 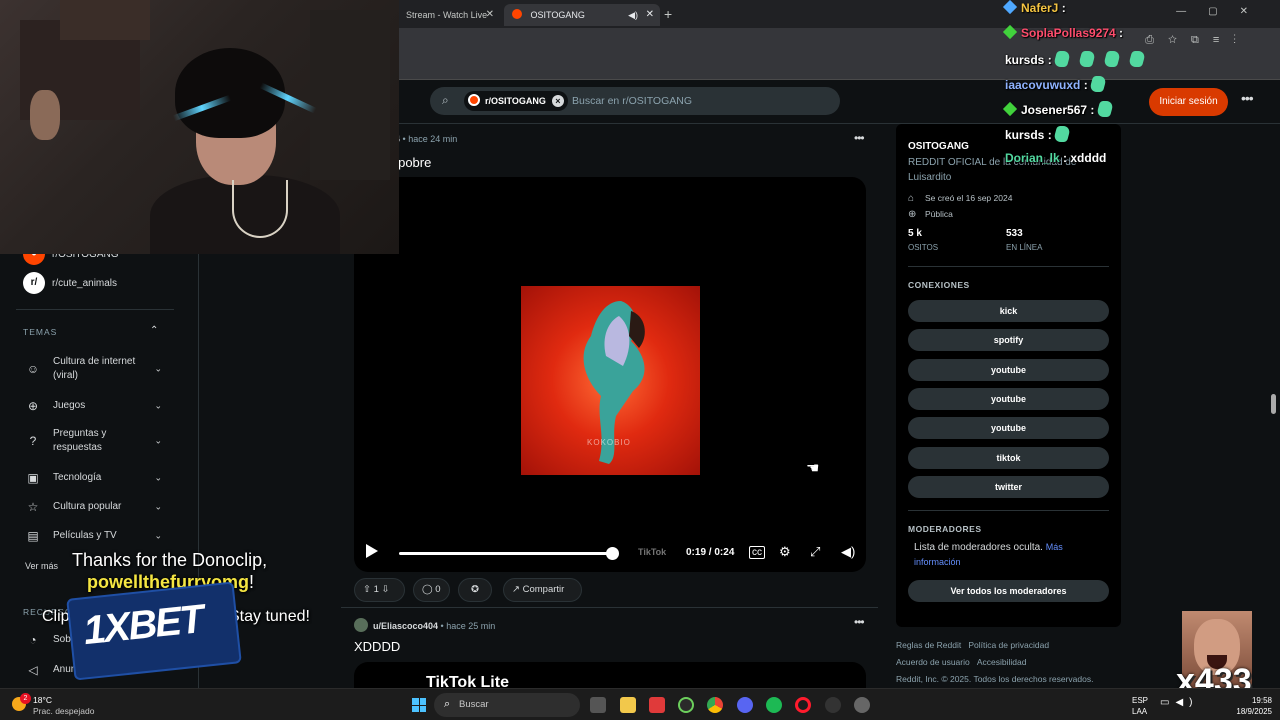 What do you see at coordinates (158, 506) in the screenshot?
I see `chevron-down-icon: ⌄` at bounding box center [158, 506].